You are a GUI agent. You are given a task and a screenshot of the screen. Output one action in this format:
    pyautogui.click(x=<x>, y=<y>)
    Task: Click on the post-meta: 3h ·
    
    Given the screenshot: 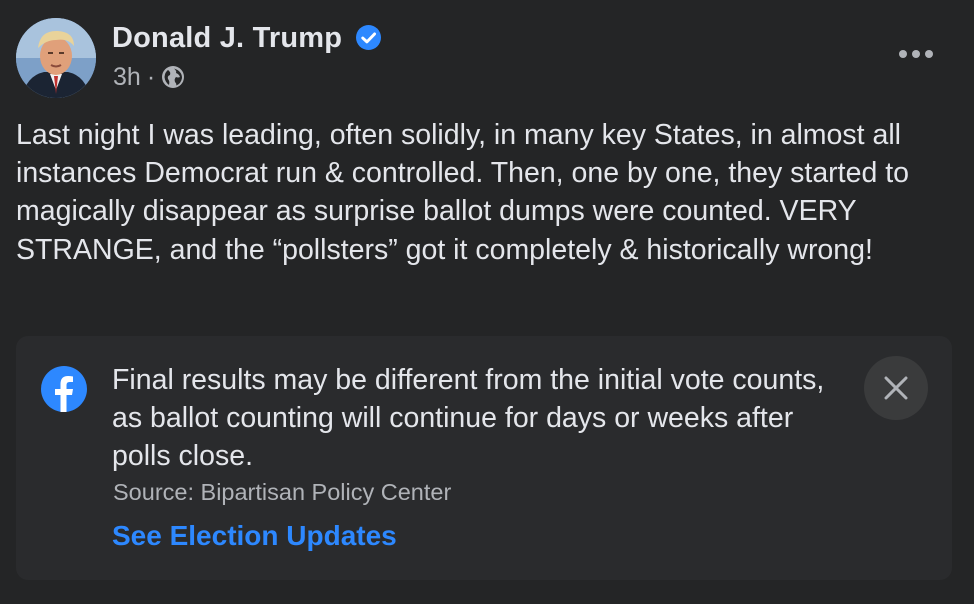 What is the action you would take?
    pyautogui.click(x=149, y=77)
    